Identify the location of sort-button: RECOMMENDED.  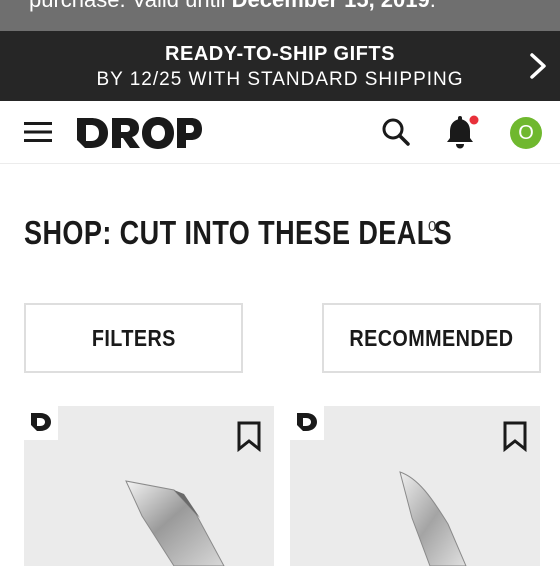
(431, 338).